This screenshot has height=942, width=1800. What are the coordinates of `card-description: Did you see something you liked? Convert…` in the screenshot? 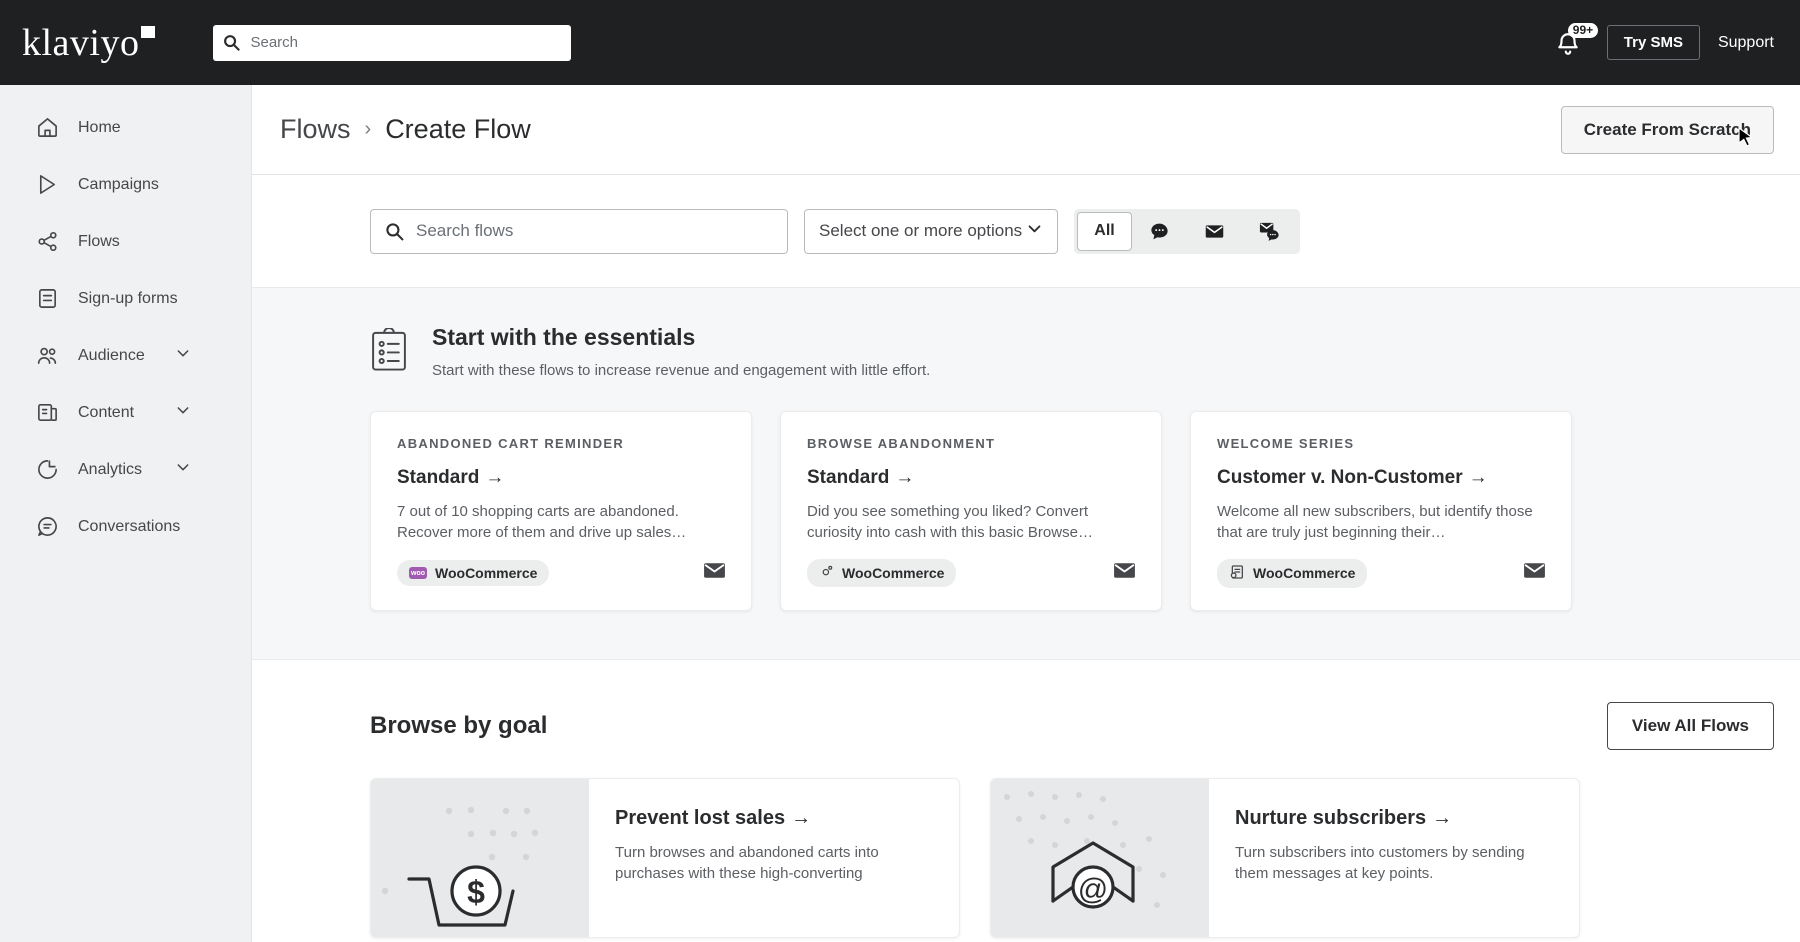 It's located at (950, 522).